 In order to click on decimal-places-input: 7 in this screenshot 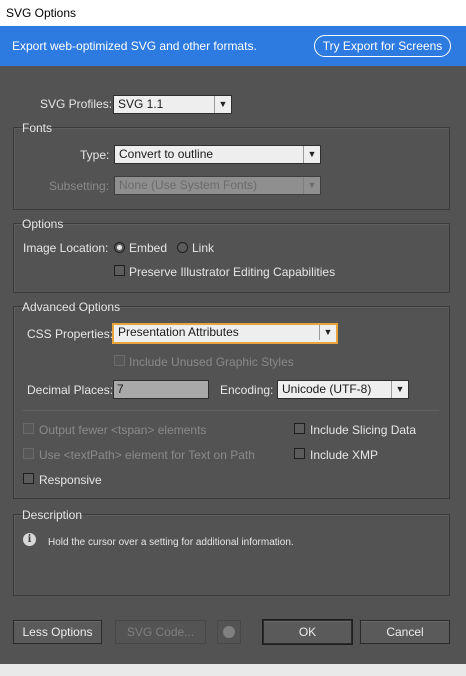, I will do `click(161, 389)`.